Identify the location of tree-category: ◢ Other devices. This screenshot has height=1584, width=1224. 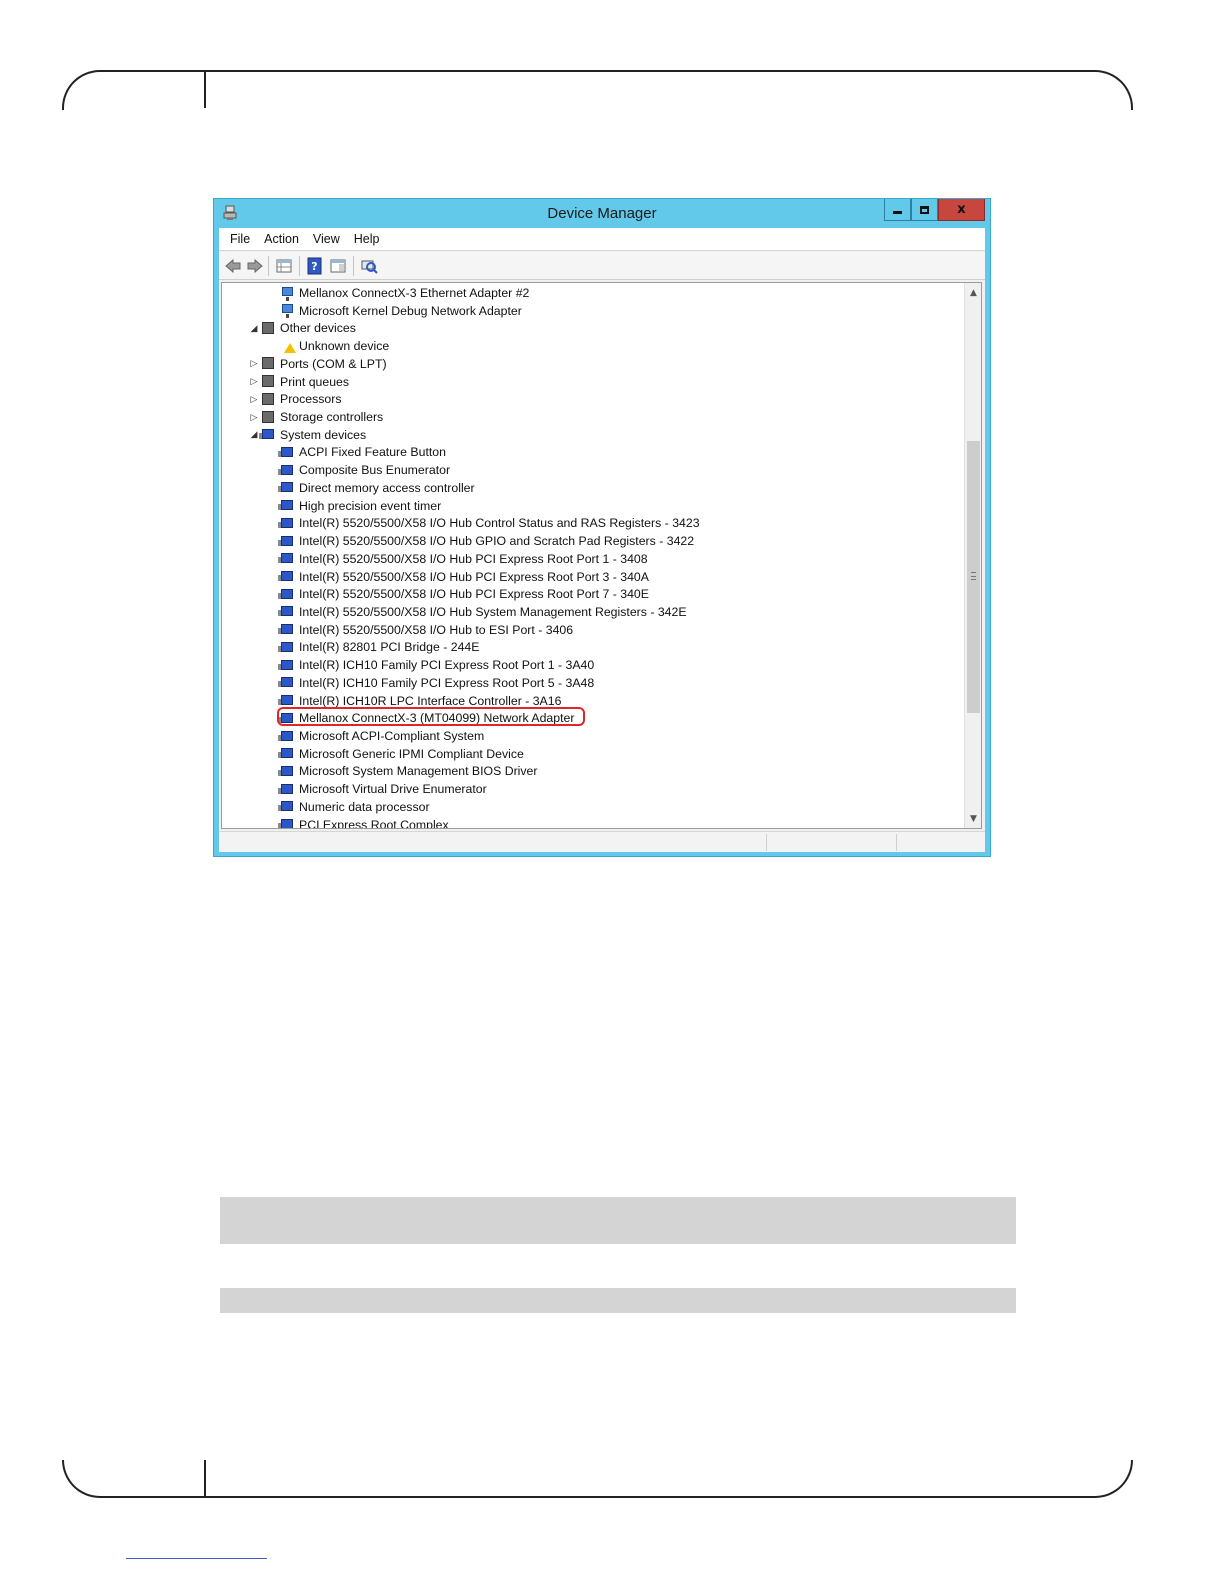
(302, 328).